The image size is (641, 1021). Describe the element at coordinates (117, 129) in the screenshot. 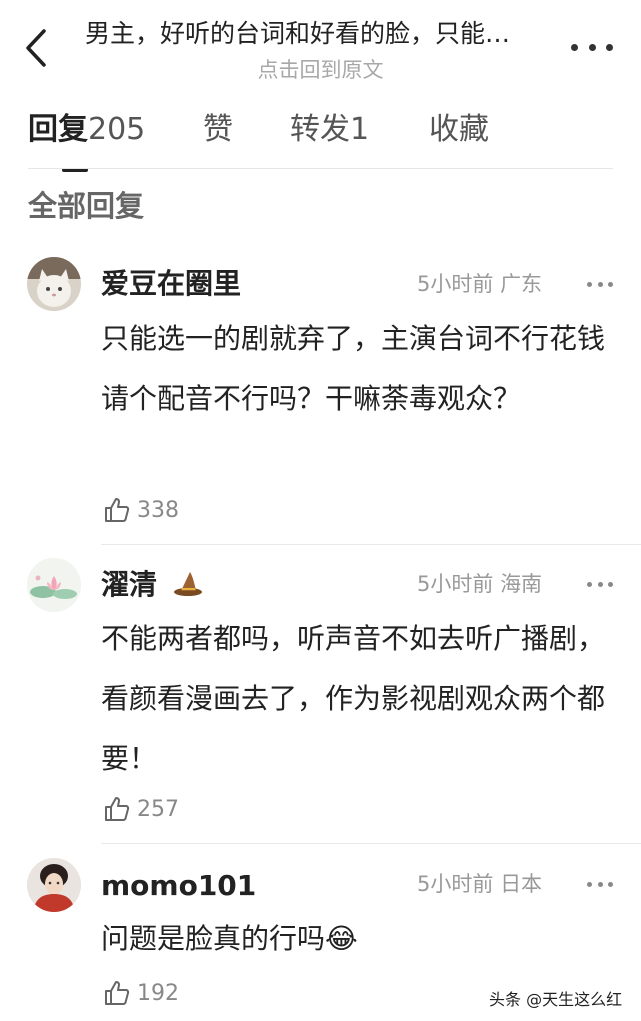

I see `tab-replies-count: 205` at that location.